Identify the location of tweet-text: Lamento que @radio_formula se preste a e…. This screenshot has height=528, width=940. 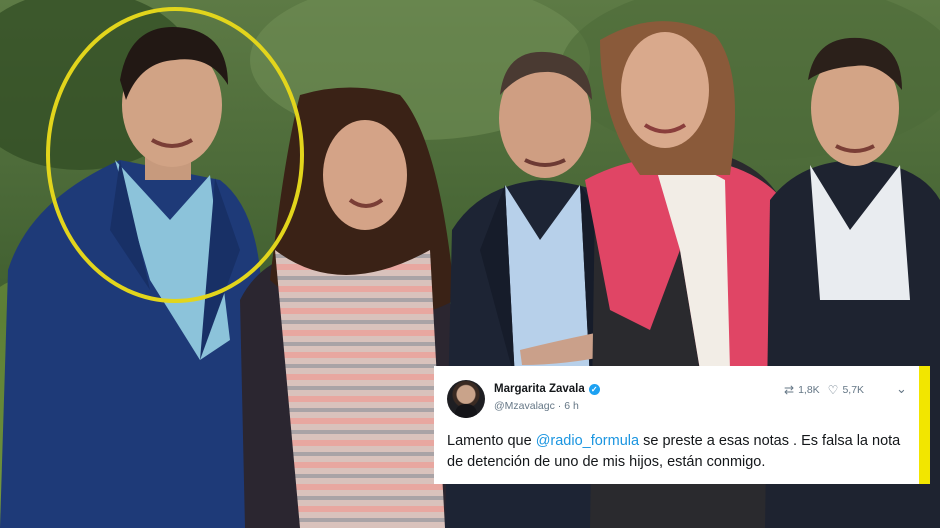
(679, 452).